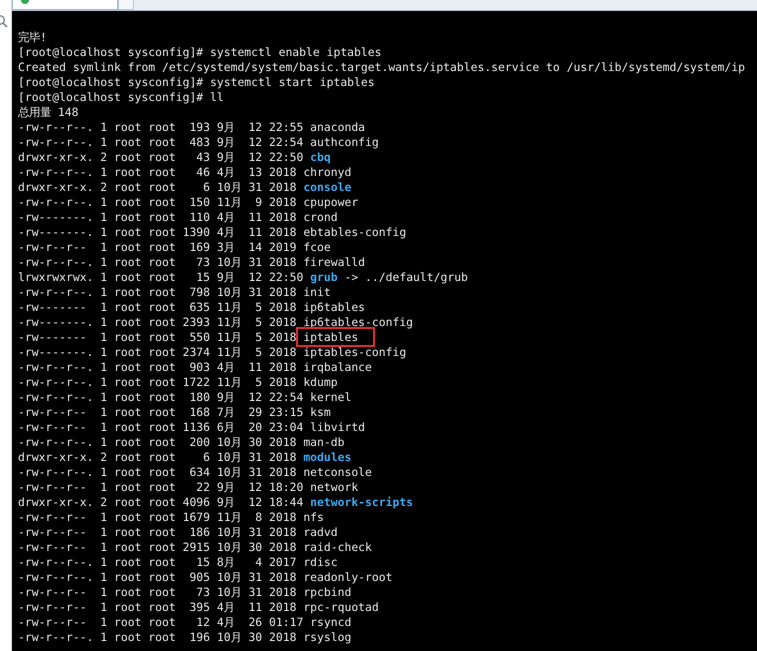  Describe the element at coordinates (157, 217) in the screenshot. I see `file-info: -rw-------. 1 root root 110 4月 11 2018` at that location.